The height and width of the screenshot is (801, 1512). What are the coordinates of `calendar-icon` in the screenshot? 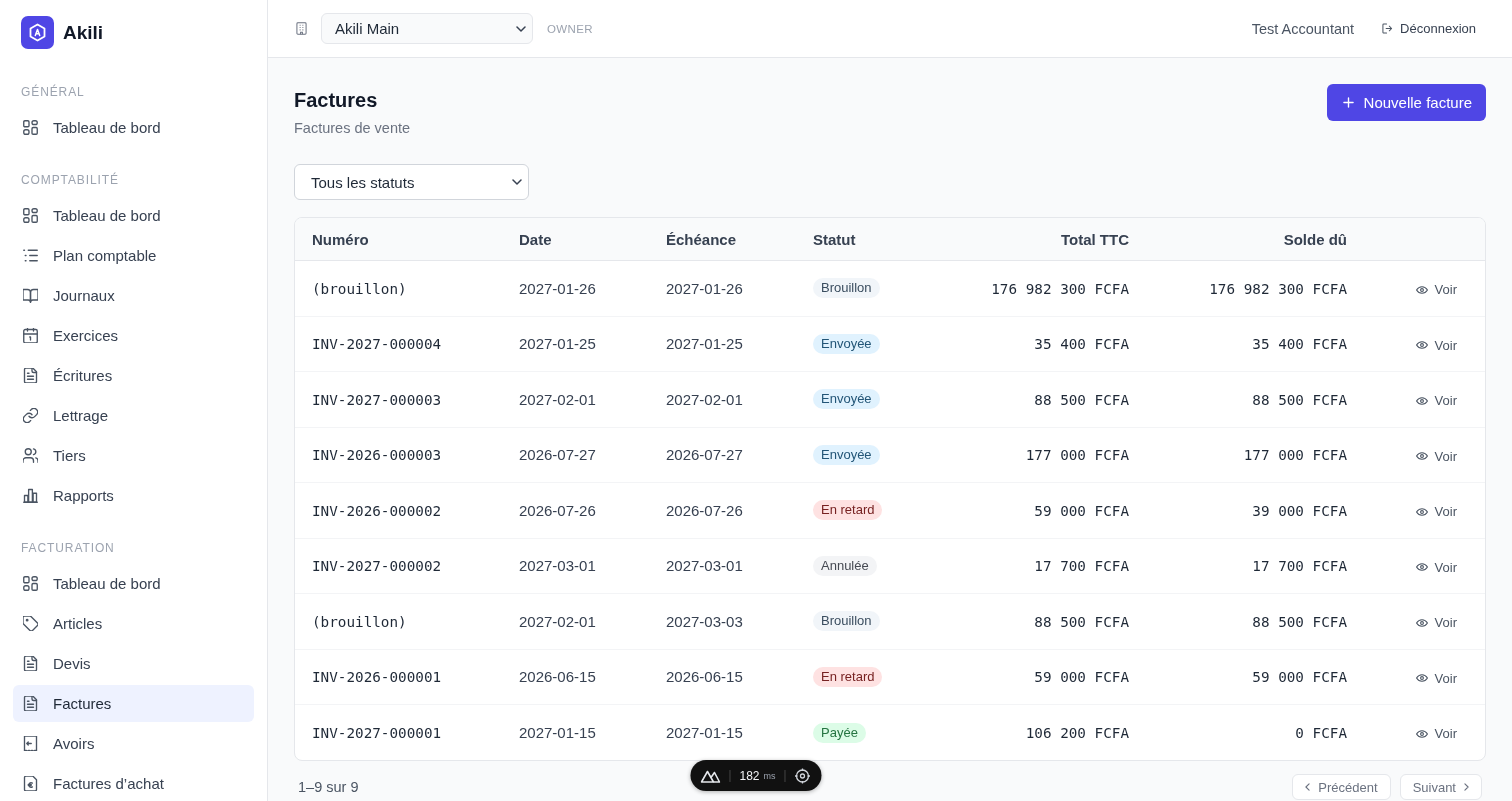 It's located at (30, 335).